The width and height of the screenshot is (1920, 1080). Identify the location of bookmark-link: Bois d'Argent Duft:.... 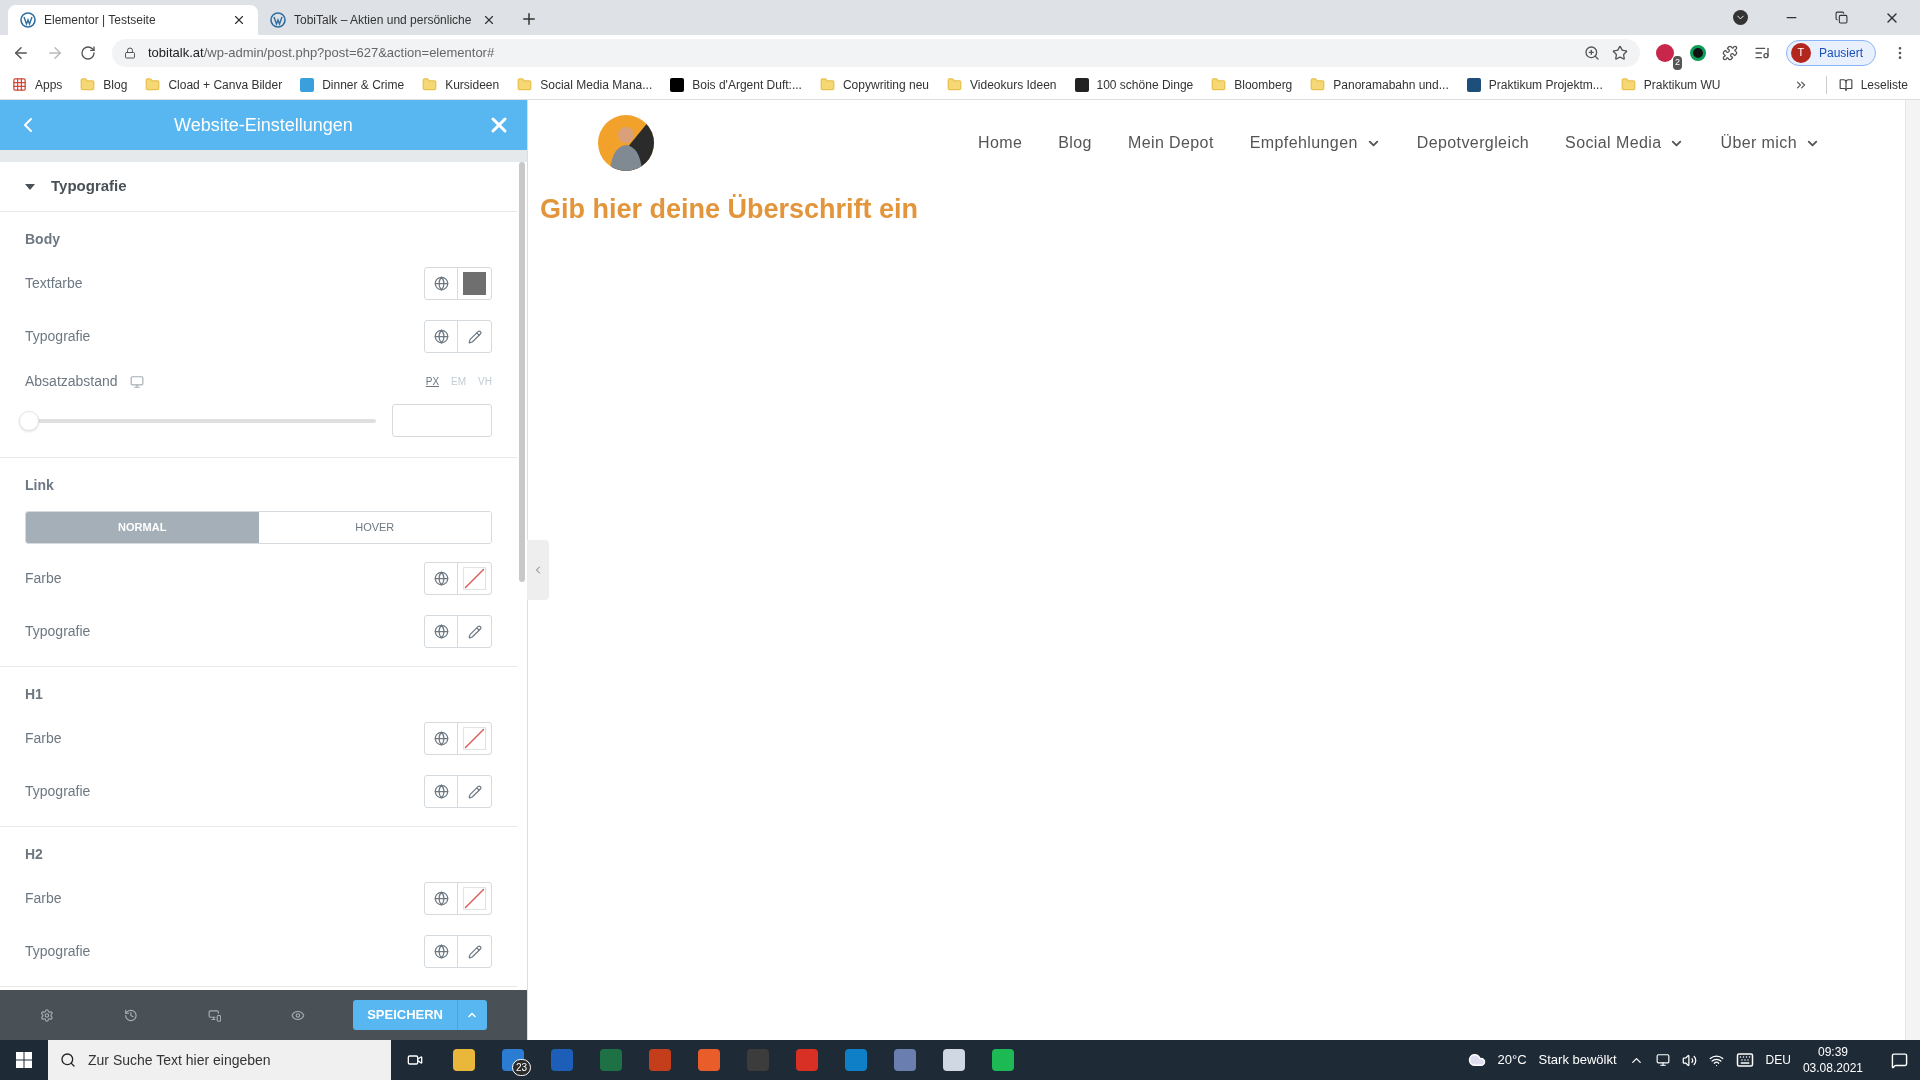
(747, 84).